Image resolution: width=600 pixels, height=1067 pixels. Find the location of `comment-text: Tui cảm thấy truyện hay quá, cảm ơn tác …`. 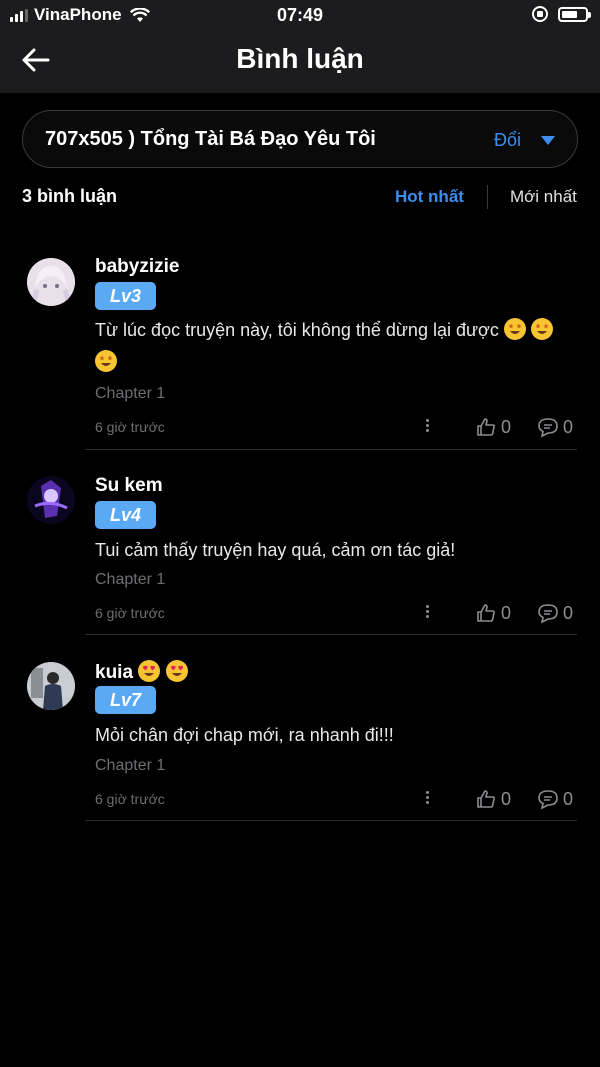

comment-text: Tui cảm thấy truyện hay quá, cảm ơn tác … is located at coordinates (275, 550).